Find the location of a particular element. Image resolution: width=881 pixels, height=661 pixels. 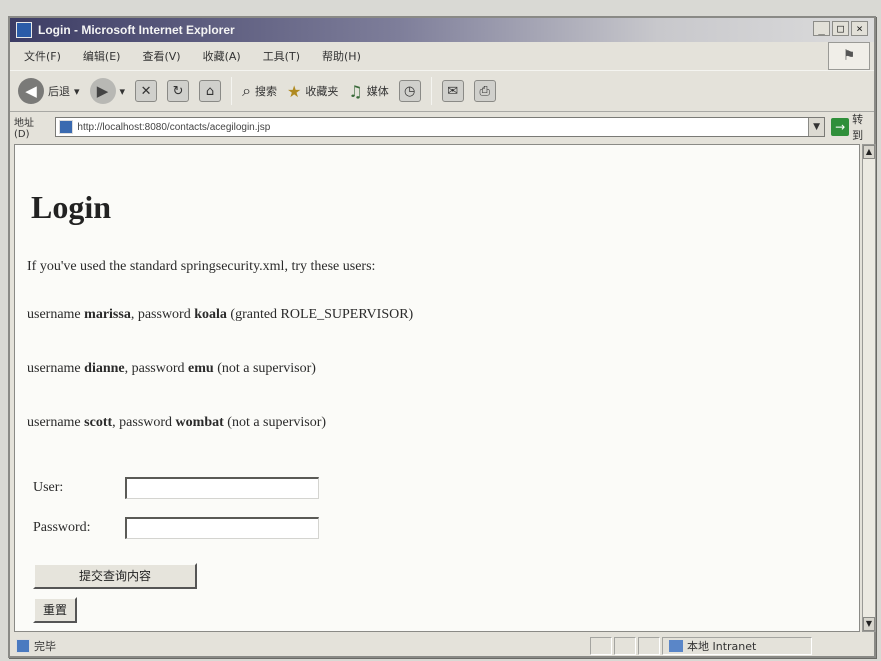

menu-favorites: 收藏(A) is located at coordinates (222, 56).